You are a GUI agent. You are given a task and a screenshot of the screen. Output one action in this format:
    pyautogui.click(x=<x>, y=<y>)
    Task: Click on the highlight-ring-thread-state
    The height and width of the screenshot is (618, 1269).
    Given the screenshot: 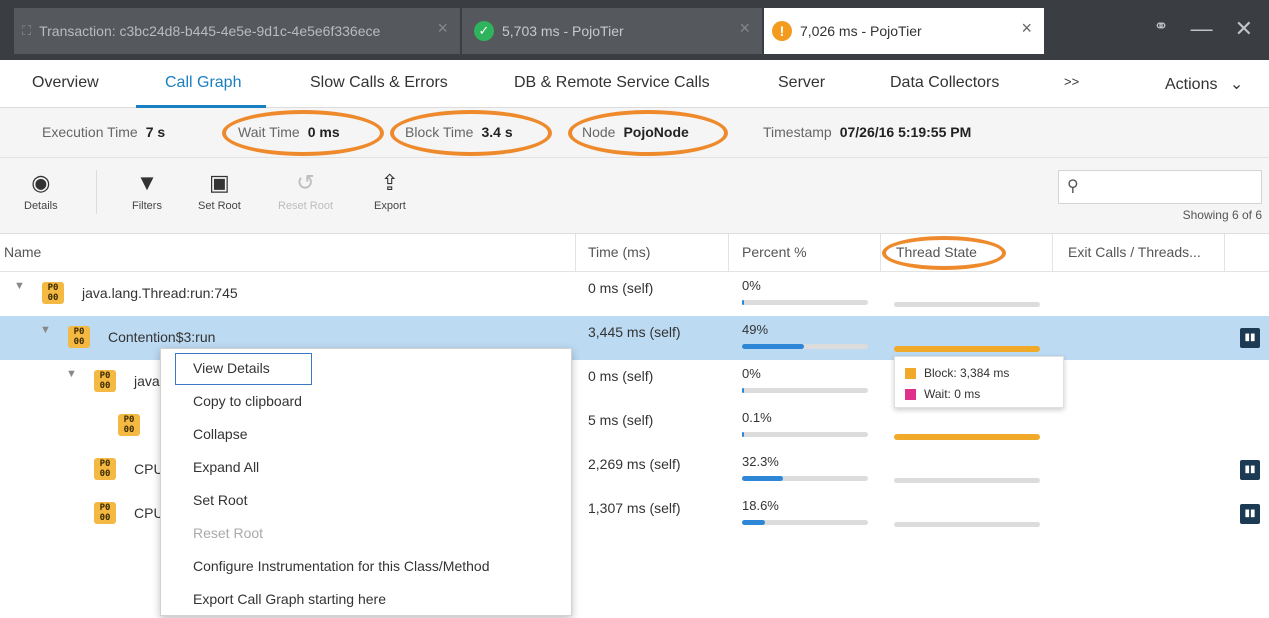 What is the action you would take?
    pyautogui.click(x=944, y=253)
    